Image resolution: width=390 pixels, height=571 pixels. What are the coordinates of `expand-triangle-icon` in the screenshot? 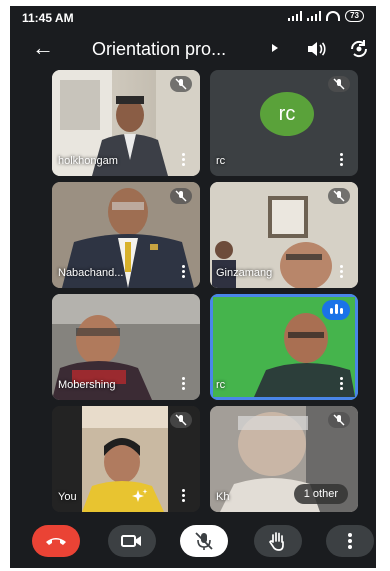 It's located at (275, 48).